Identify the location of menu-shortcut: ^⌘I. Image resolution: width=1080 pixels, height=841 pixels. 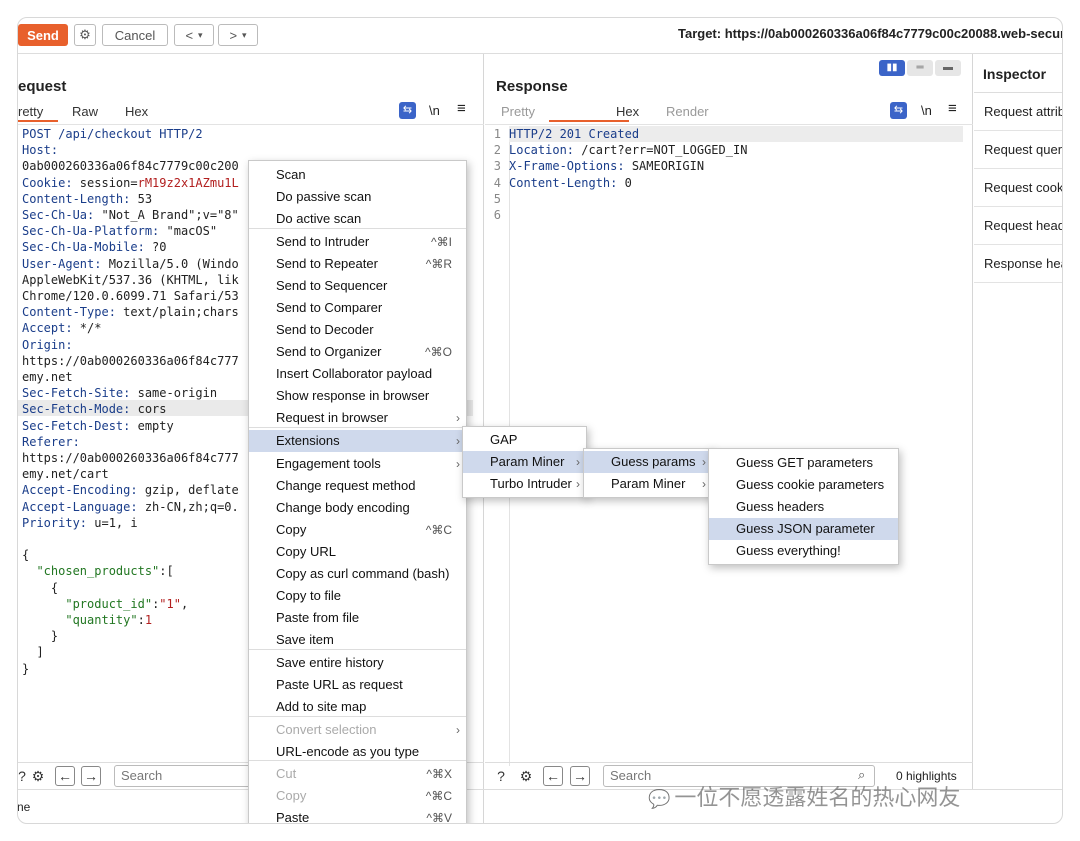
(441, 242).